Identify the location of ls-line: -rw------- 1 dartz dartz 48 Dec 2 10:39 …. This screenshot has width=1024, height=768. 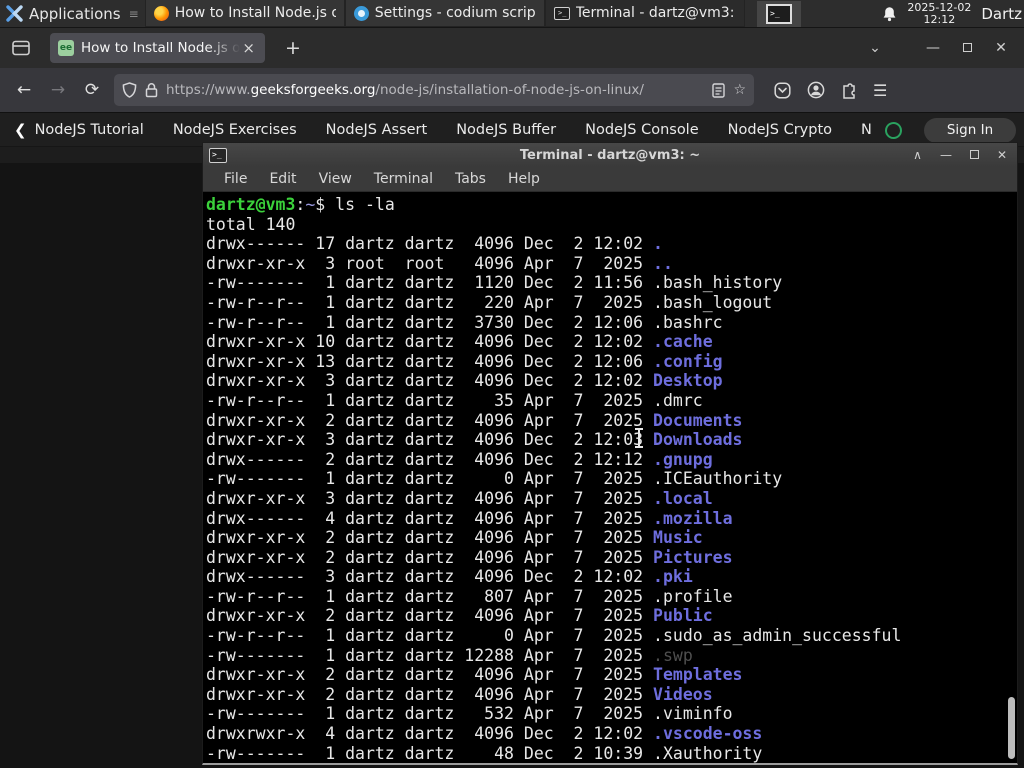
(611, 753).